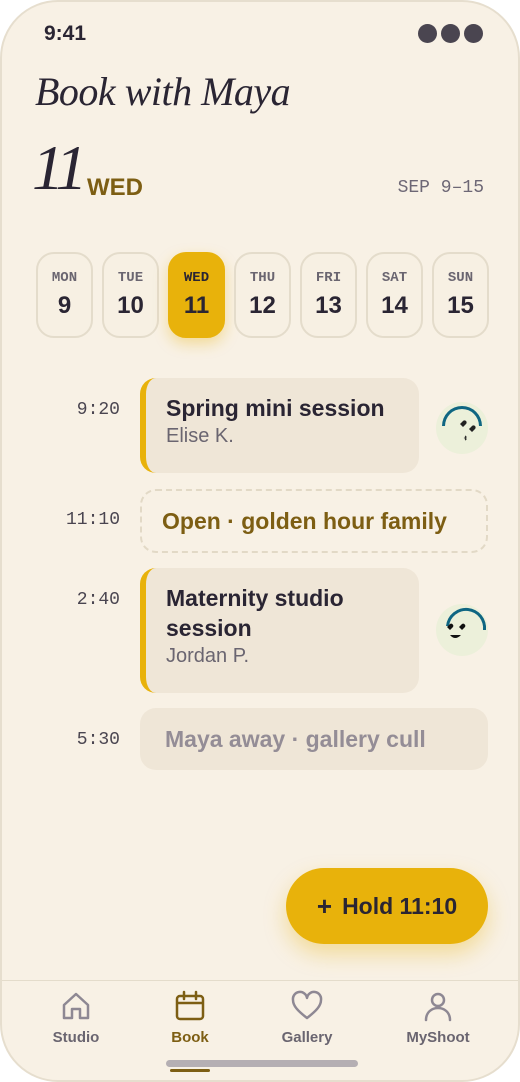 The height and width of the screenshot is (1082, 520). What do you see at coordinates (394, 305) in the screenshot?
I see `day-chip-date: 14` at bounding box center [394, 305].